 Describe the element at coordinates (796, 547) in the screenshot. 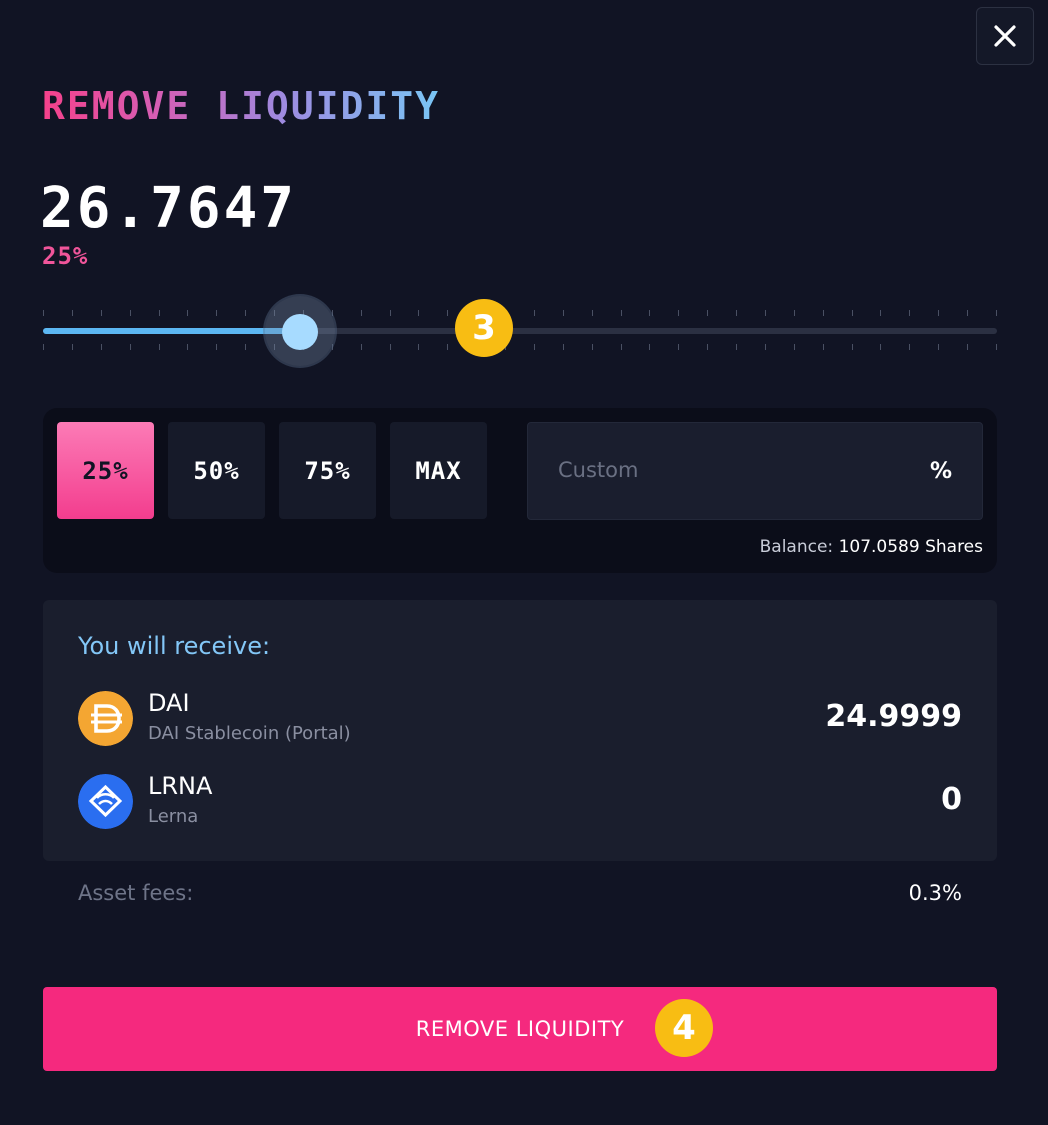

I see `balance-label: Balance:` at that location.